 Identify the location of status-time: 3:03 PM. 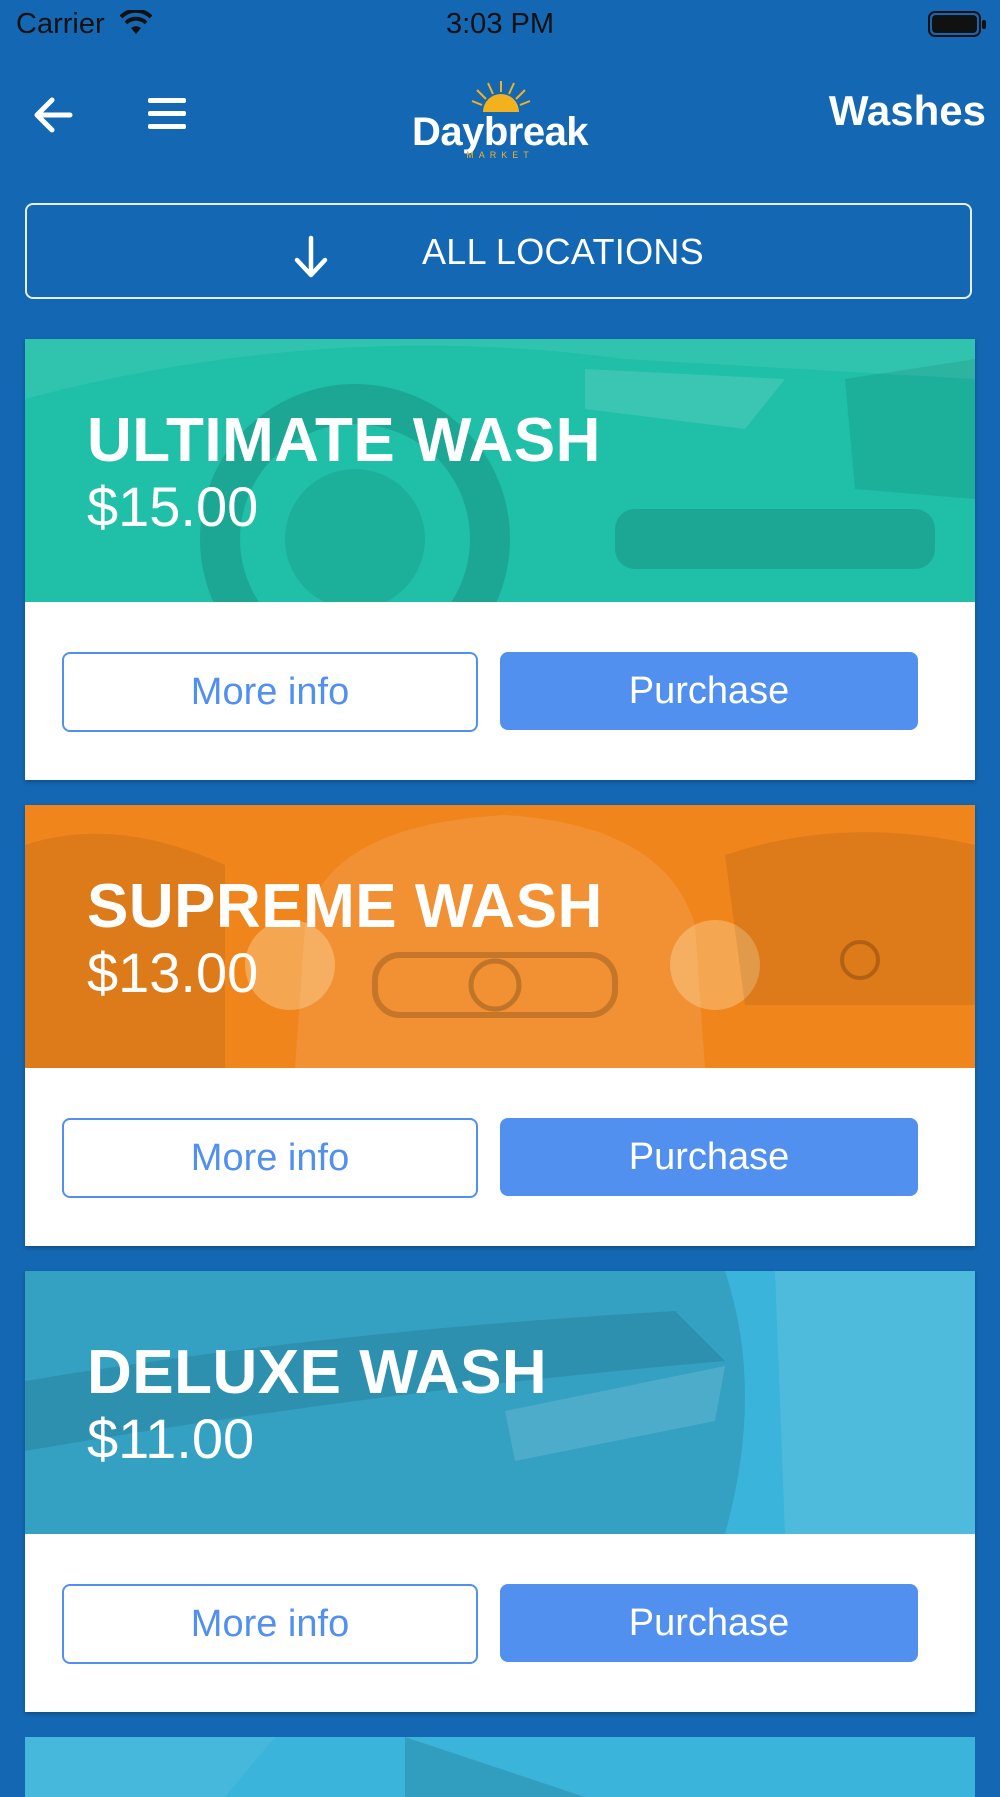
(500, 24).